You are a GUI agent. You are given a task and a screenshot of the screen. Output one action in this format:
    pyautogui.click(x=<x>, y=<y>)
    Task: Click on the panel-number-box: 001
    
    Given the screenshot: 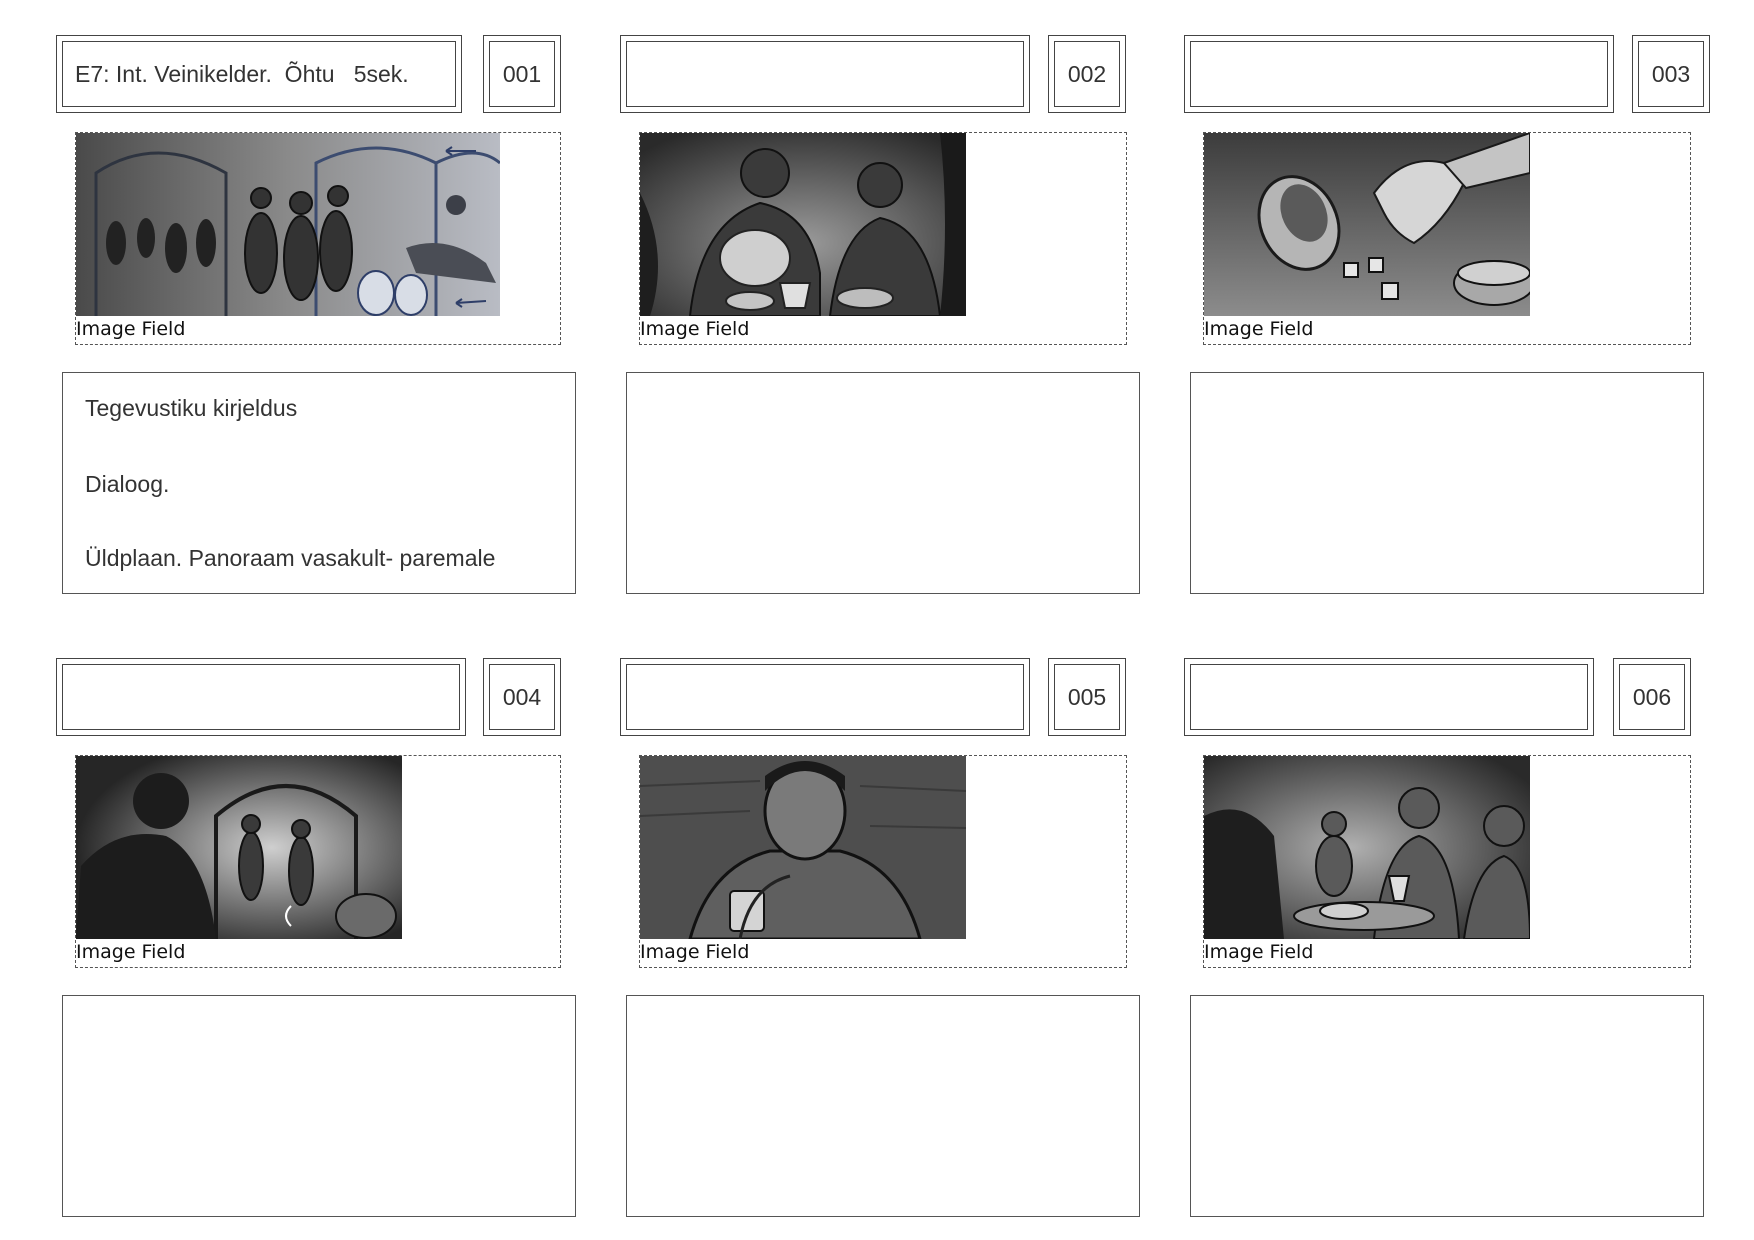 What is the action you would take?
    pyautogui.click(x=522, y=74)
    